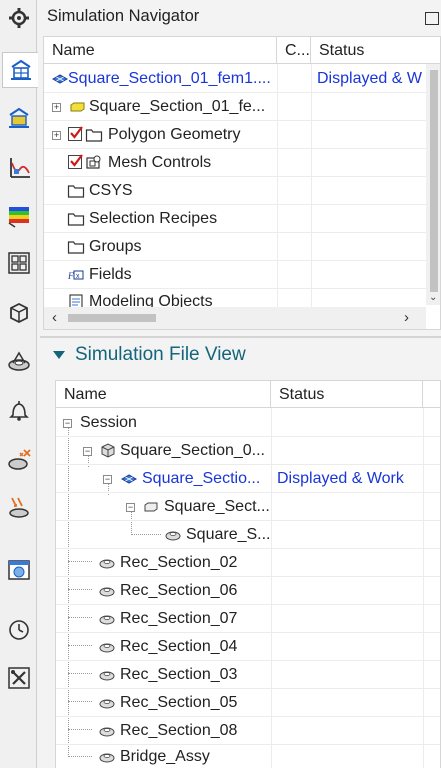 This screenshot has width=441, height=768. What do you see at coordinates (248, 619) in the screenshot?
I see `file-row: Rec_Section_07` at bounding box center [248, 619].